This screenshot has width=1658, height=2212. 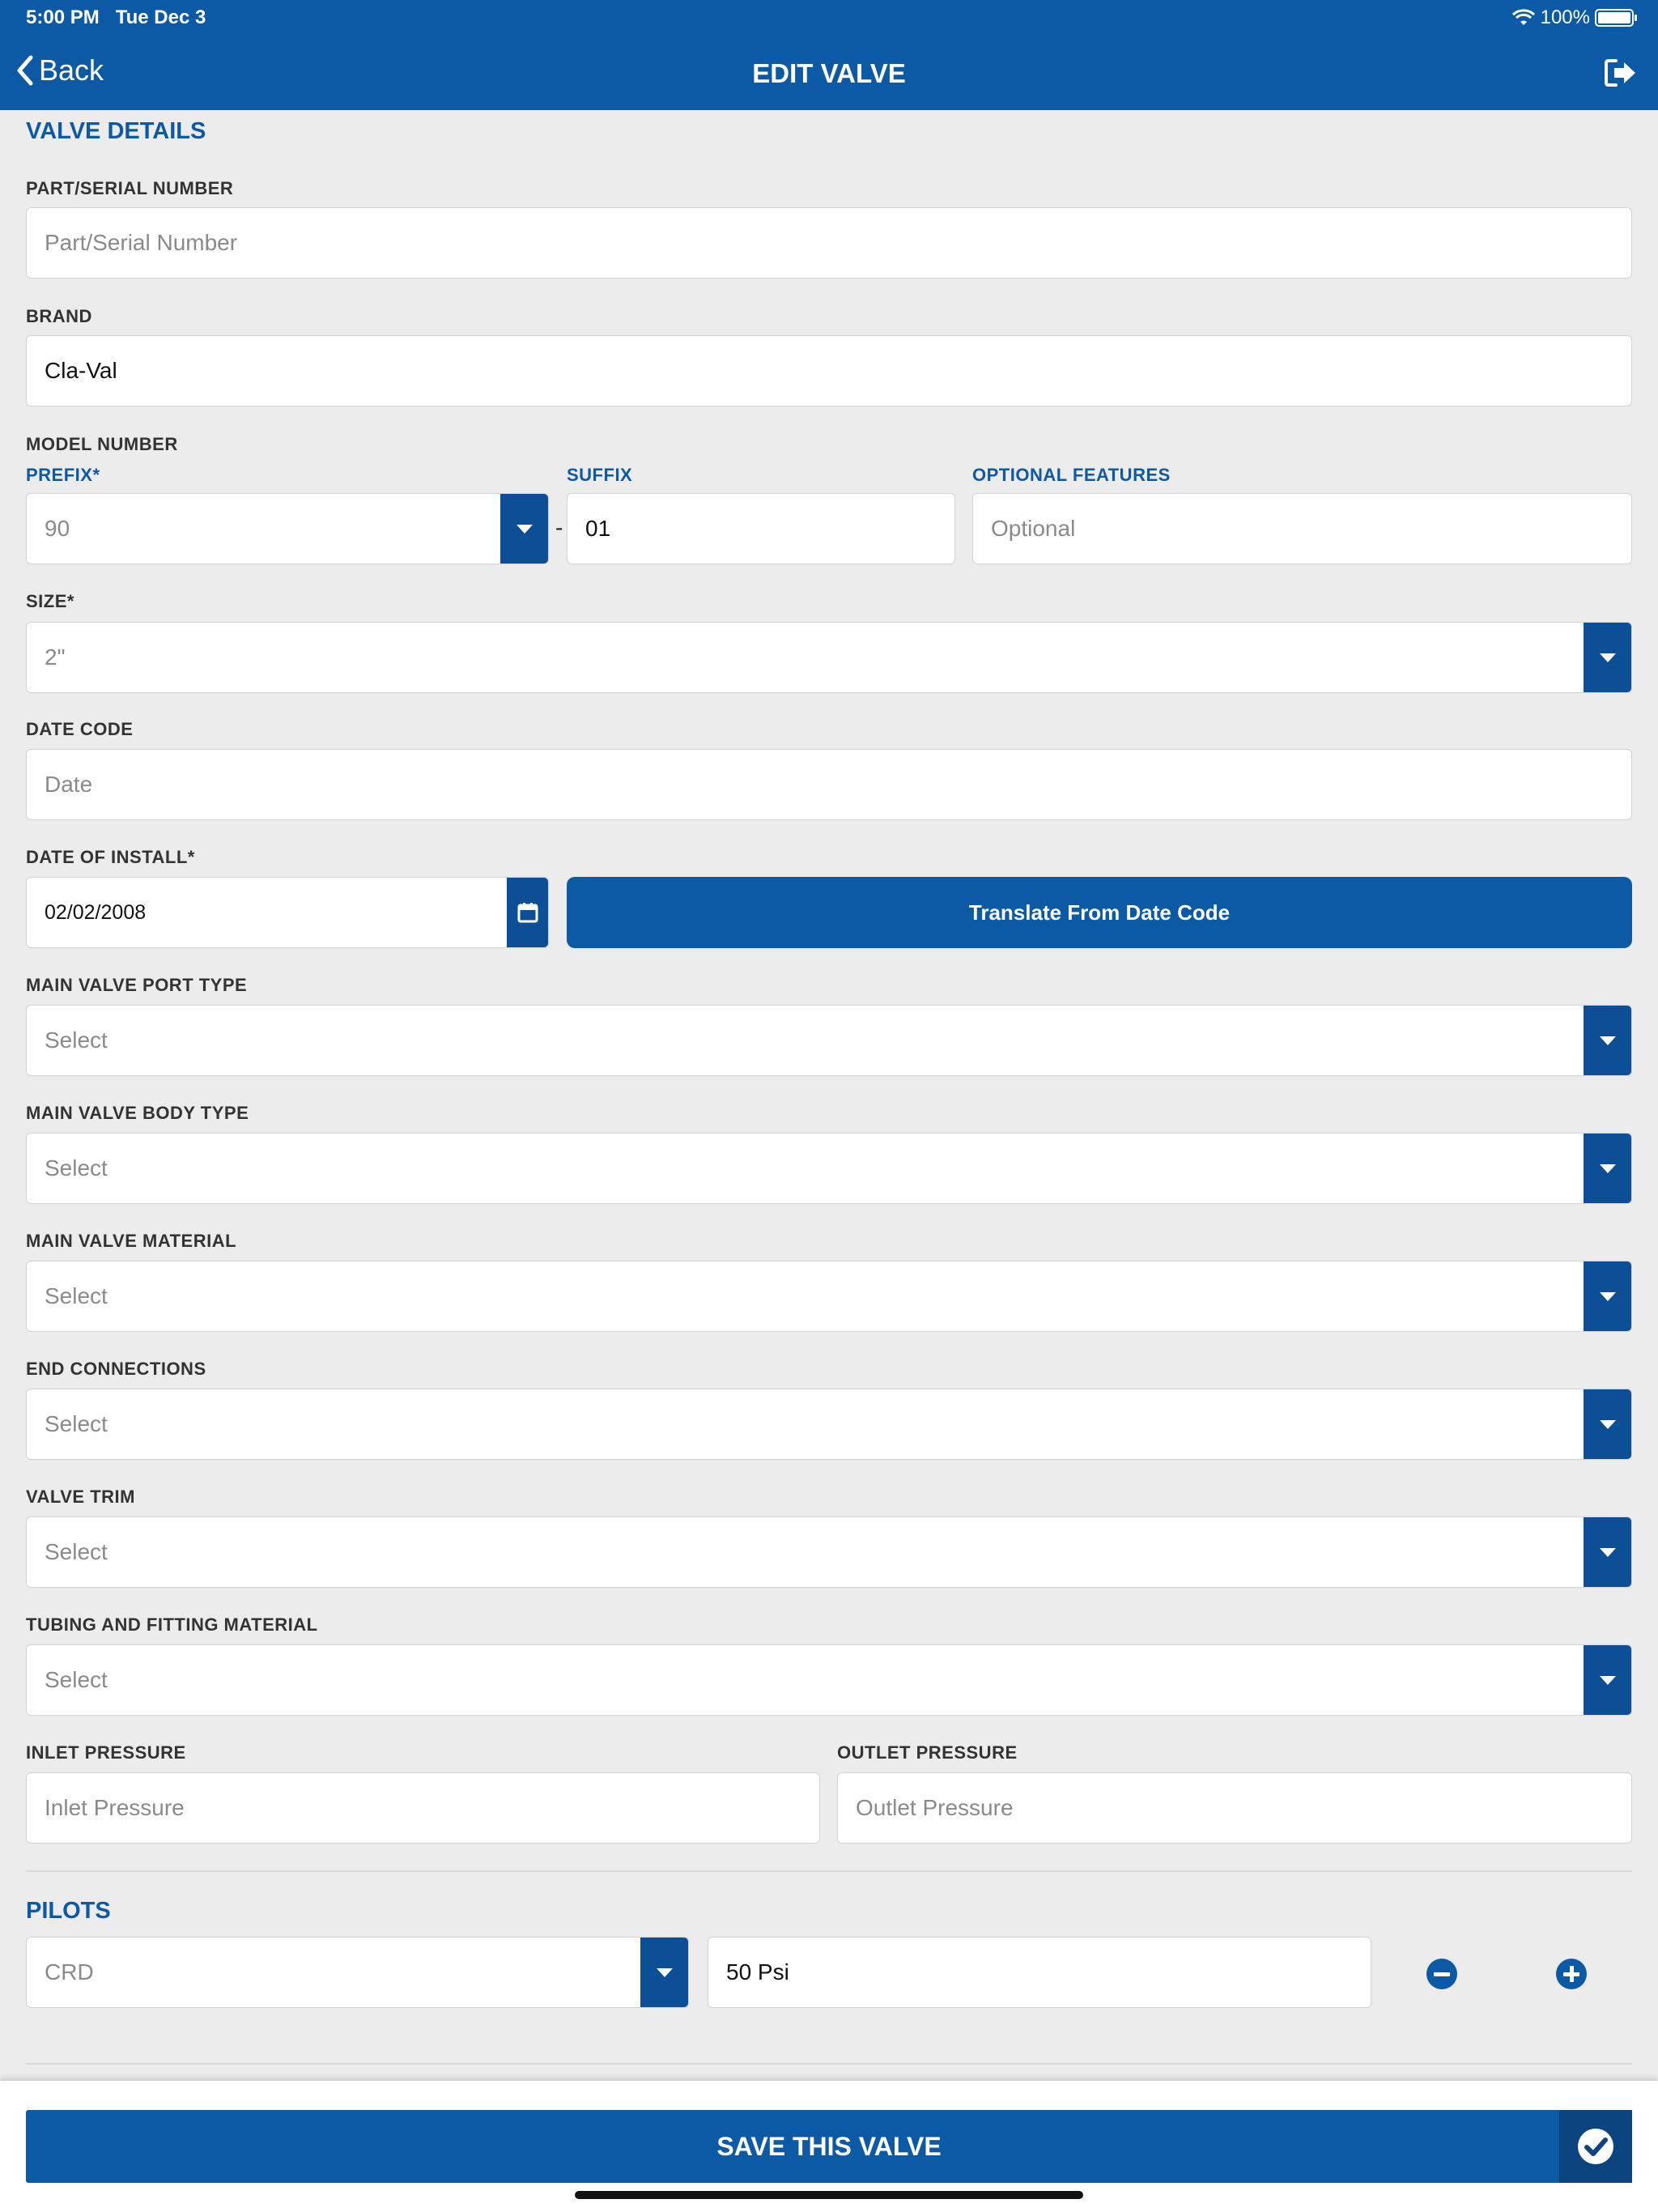 I want to click on pilot-setting-input: 50 Psi, so click(x=1039, y=1973).